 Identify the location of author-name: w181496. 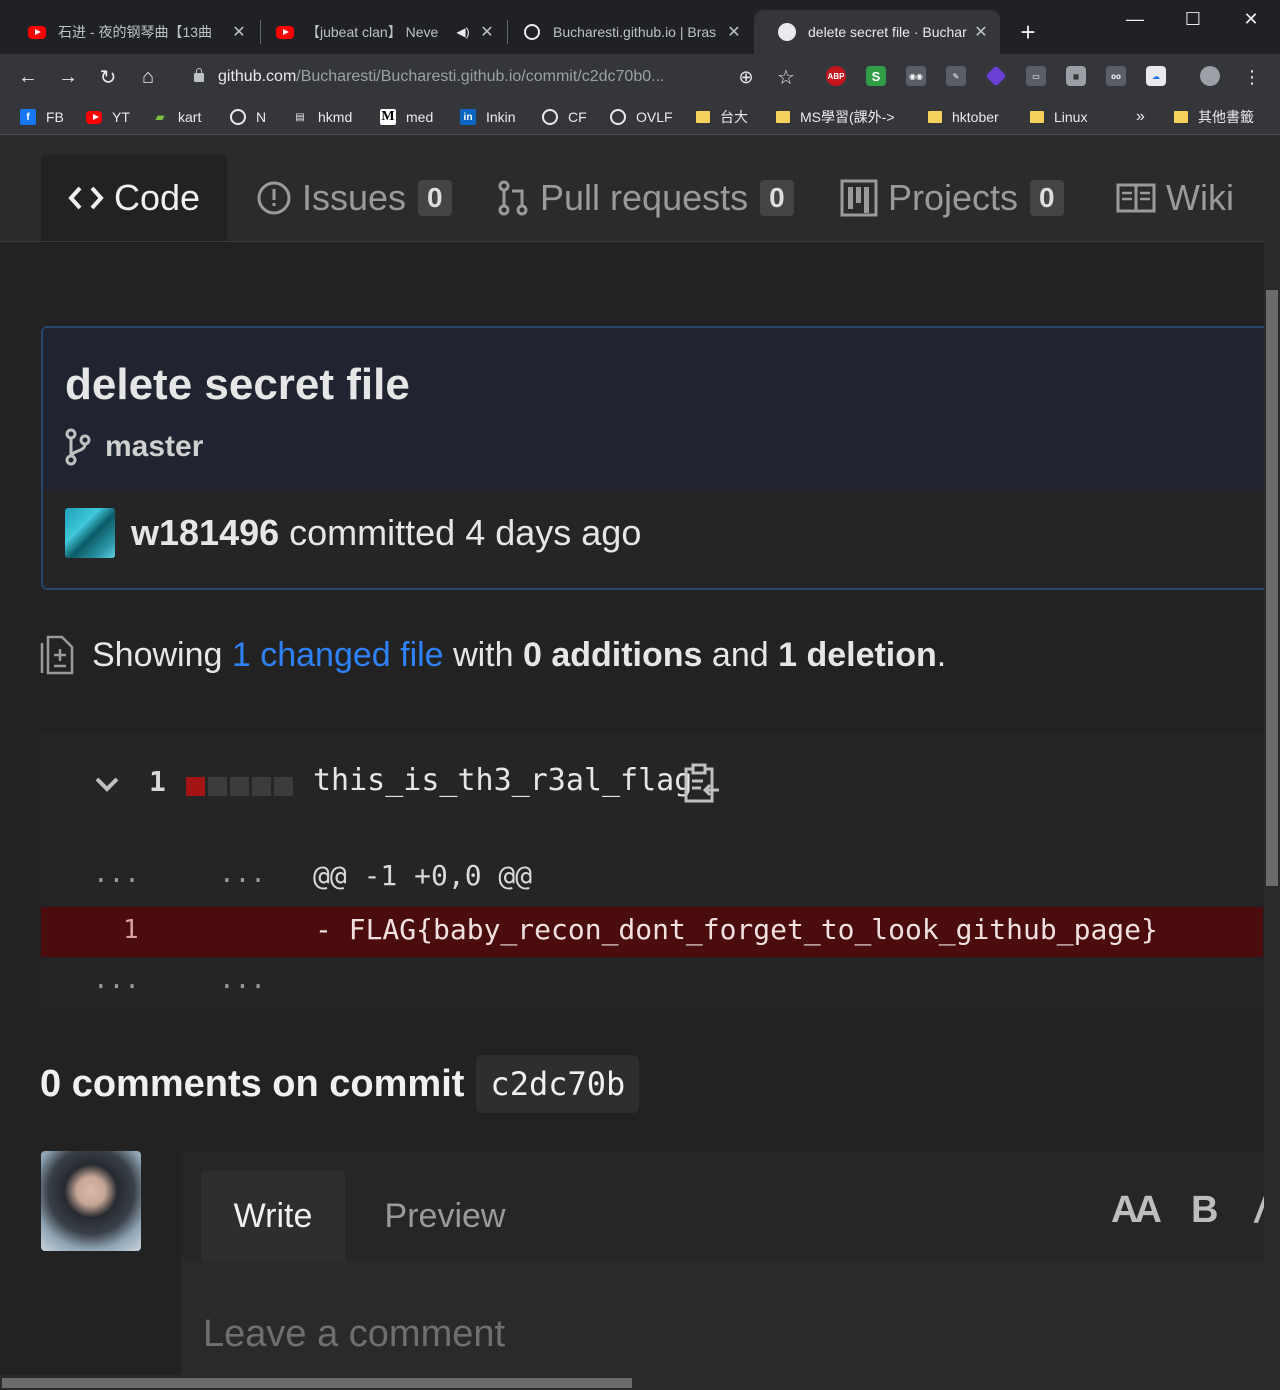
(205, 533).